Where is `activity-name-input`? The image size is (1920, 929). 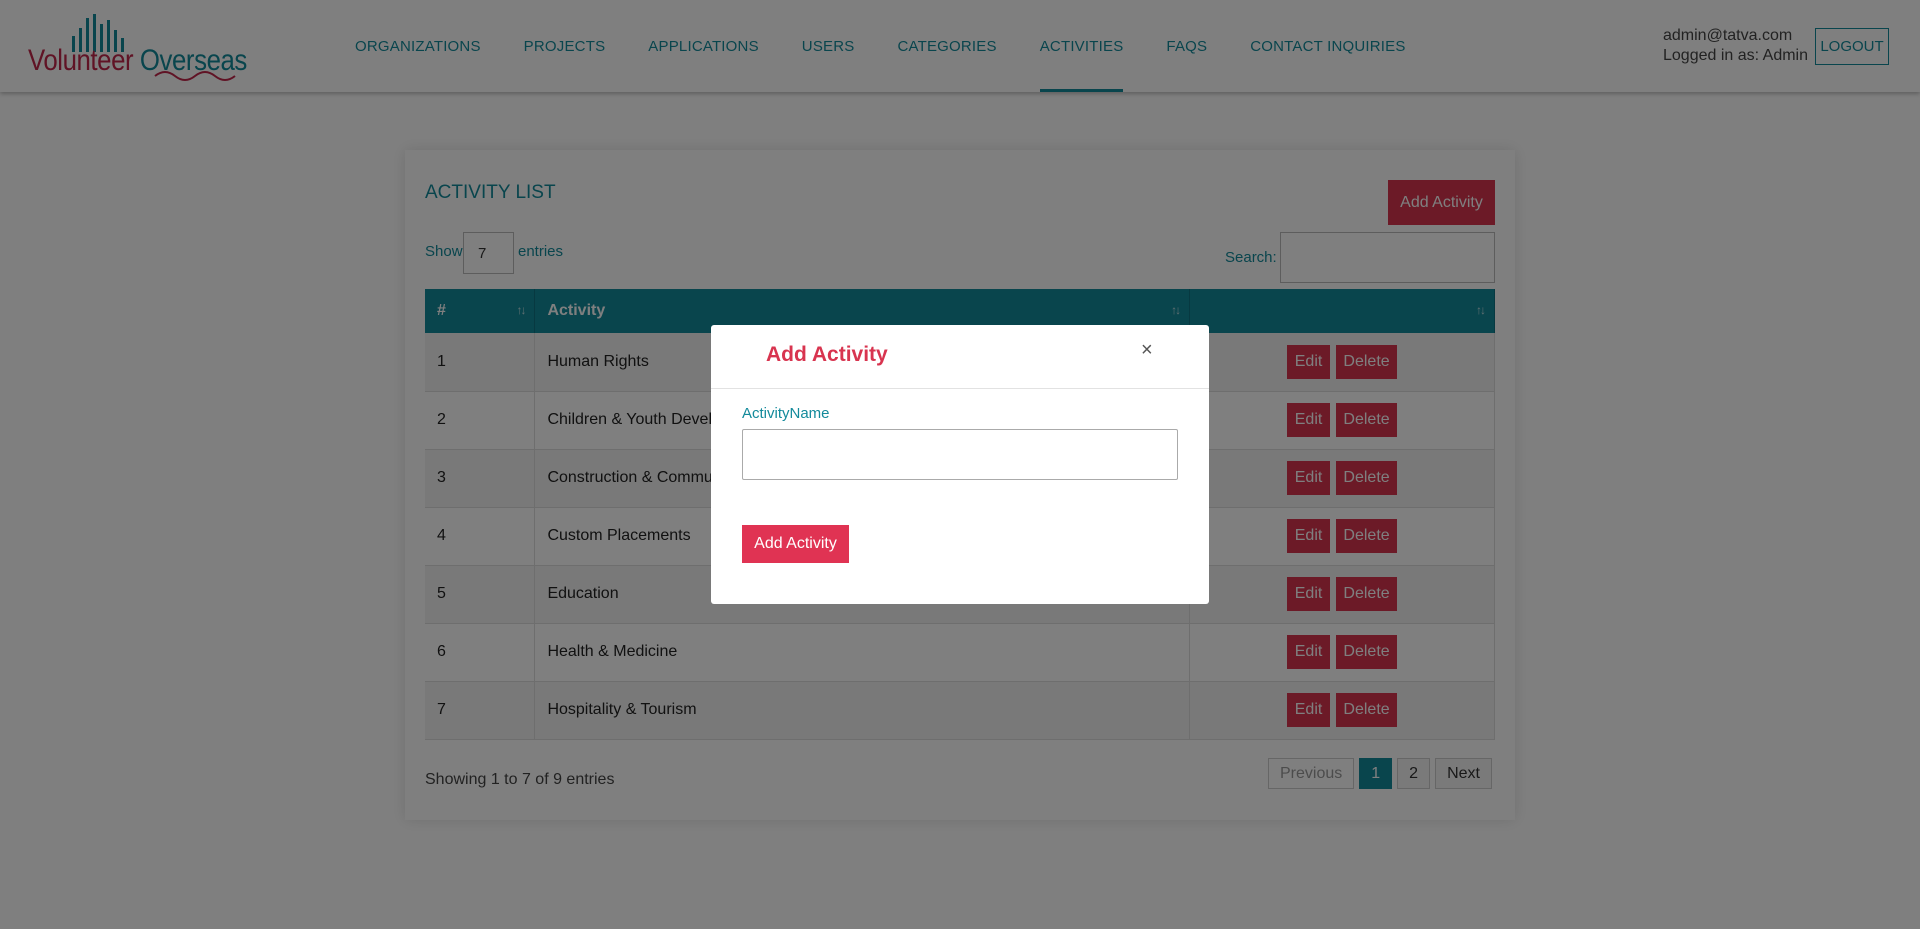
activity-name-input is located at coordinates (960, 454).